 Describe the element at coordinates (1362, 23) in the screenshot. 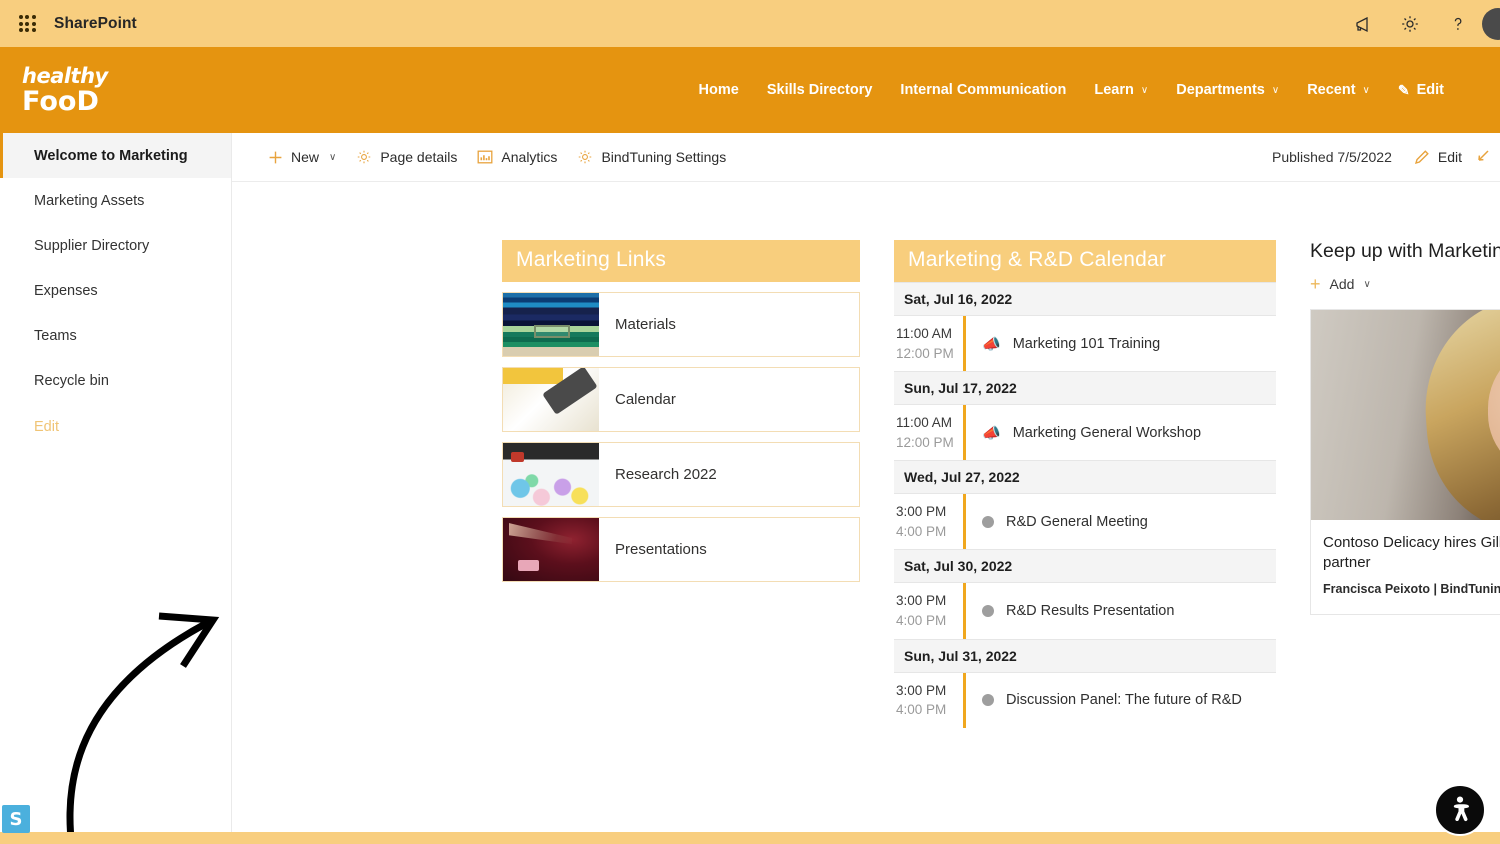

I see `megaphone-icon` at that location.